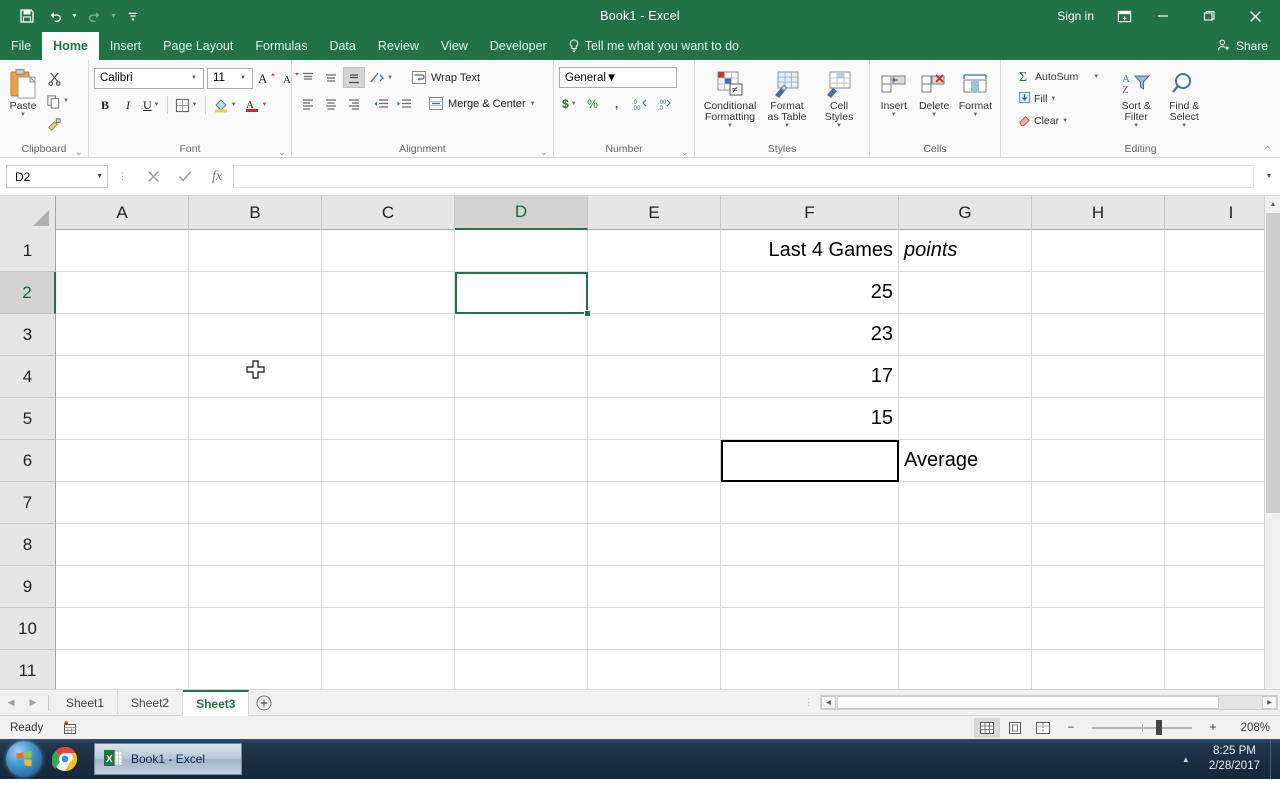 This screenshot has height=800, width=1280. I want to click on scroll-right-button: ▶, so click(1269, 702).